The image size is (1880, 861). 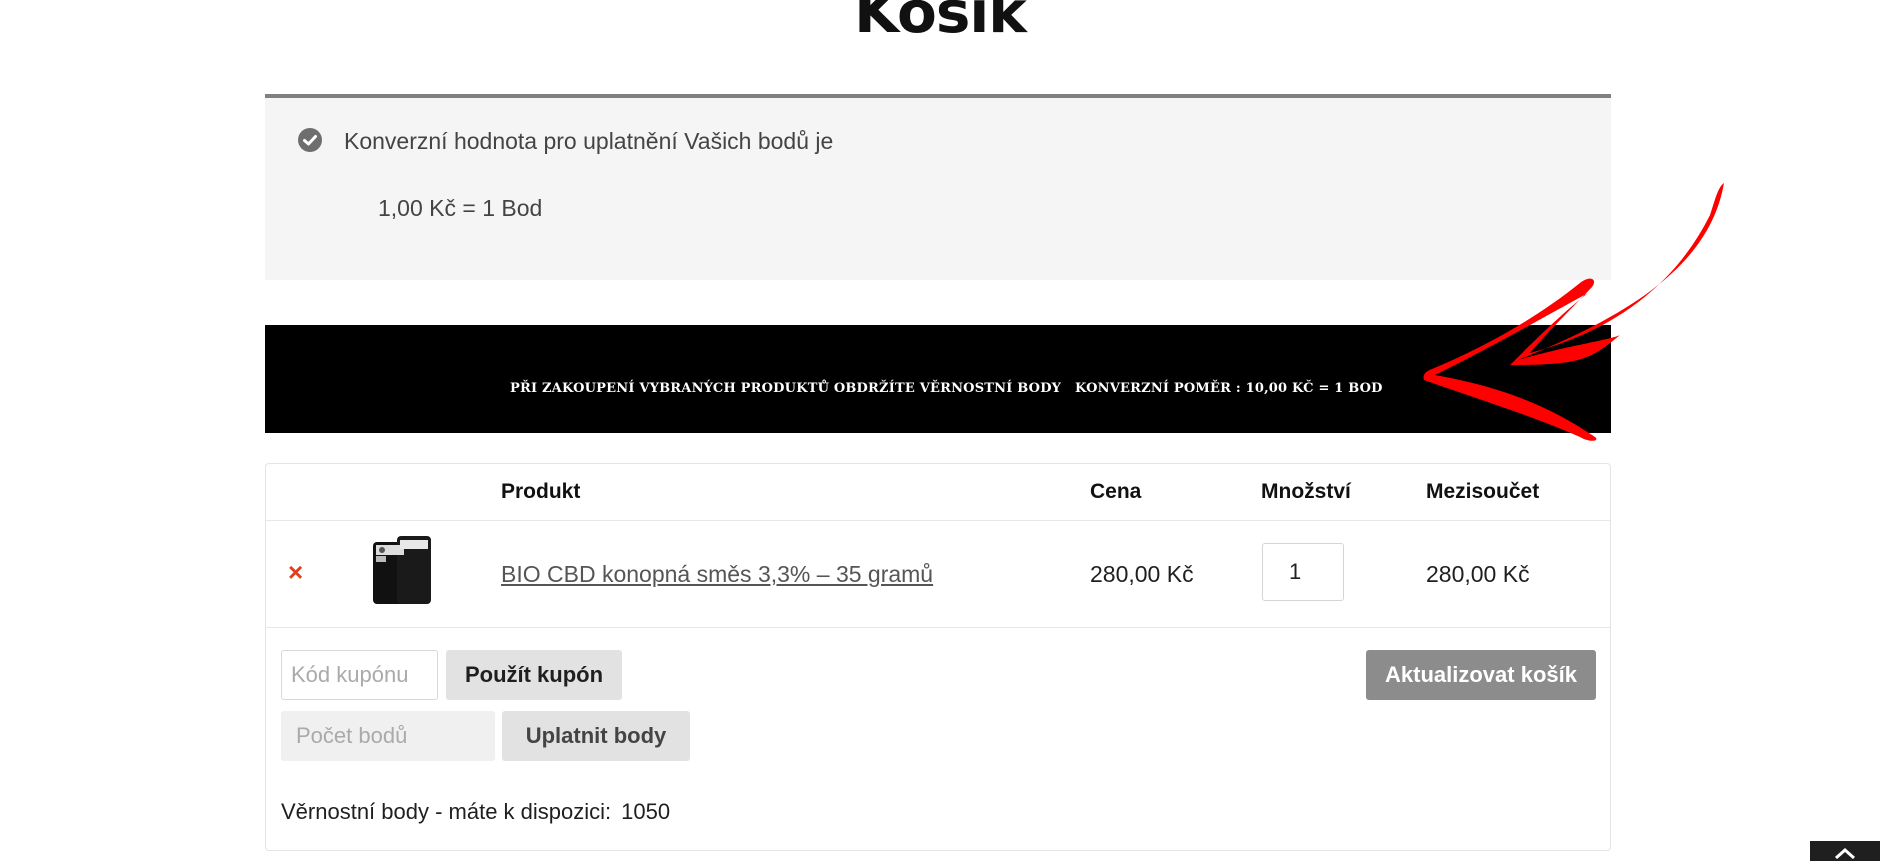 What do you see at coordinates (596, 736) in the screenshot?
I see `apply-points-button: Uplatnit body` at bounding box center [596, 736].